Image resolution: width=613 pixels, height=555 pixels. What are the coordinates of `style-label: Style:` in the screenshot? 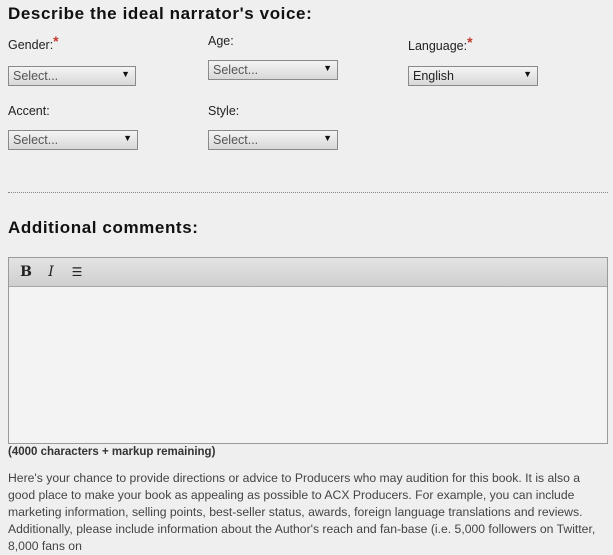 It's located at (224, 111).